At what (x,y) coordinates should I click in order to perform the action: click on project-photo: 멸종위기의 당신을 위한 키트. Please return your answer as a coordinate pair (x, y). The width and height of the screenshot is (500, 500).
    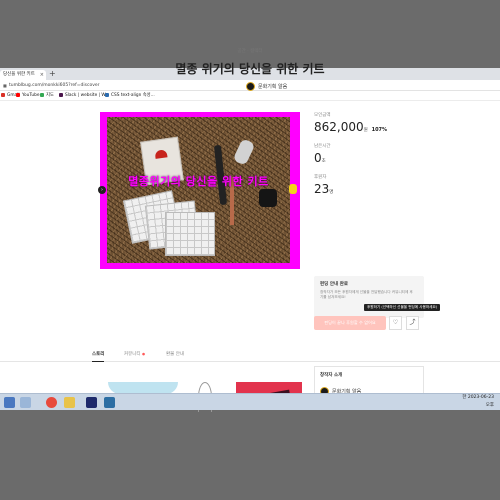
    Looking at the image, I should click on (198, 190).